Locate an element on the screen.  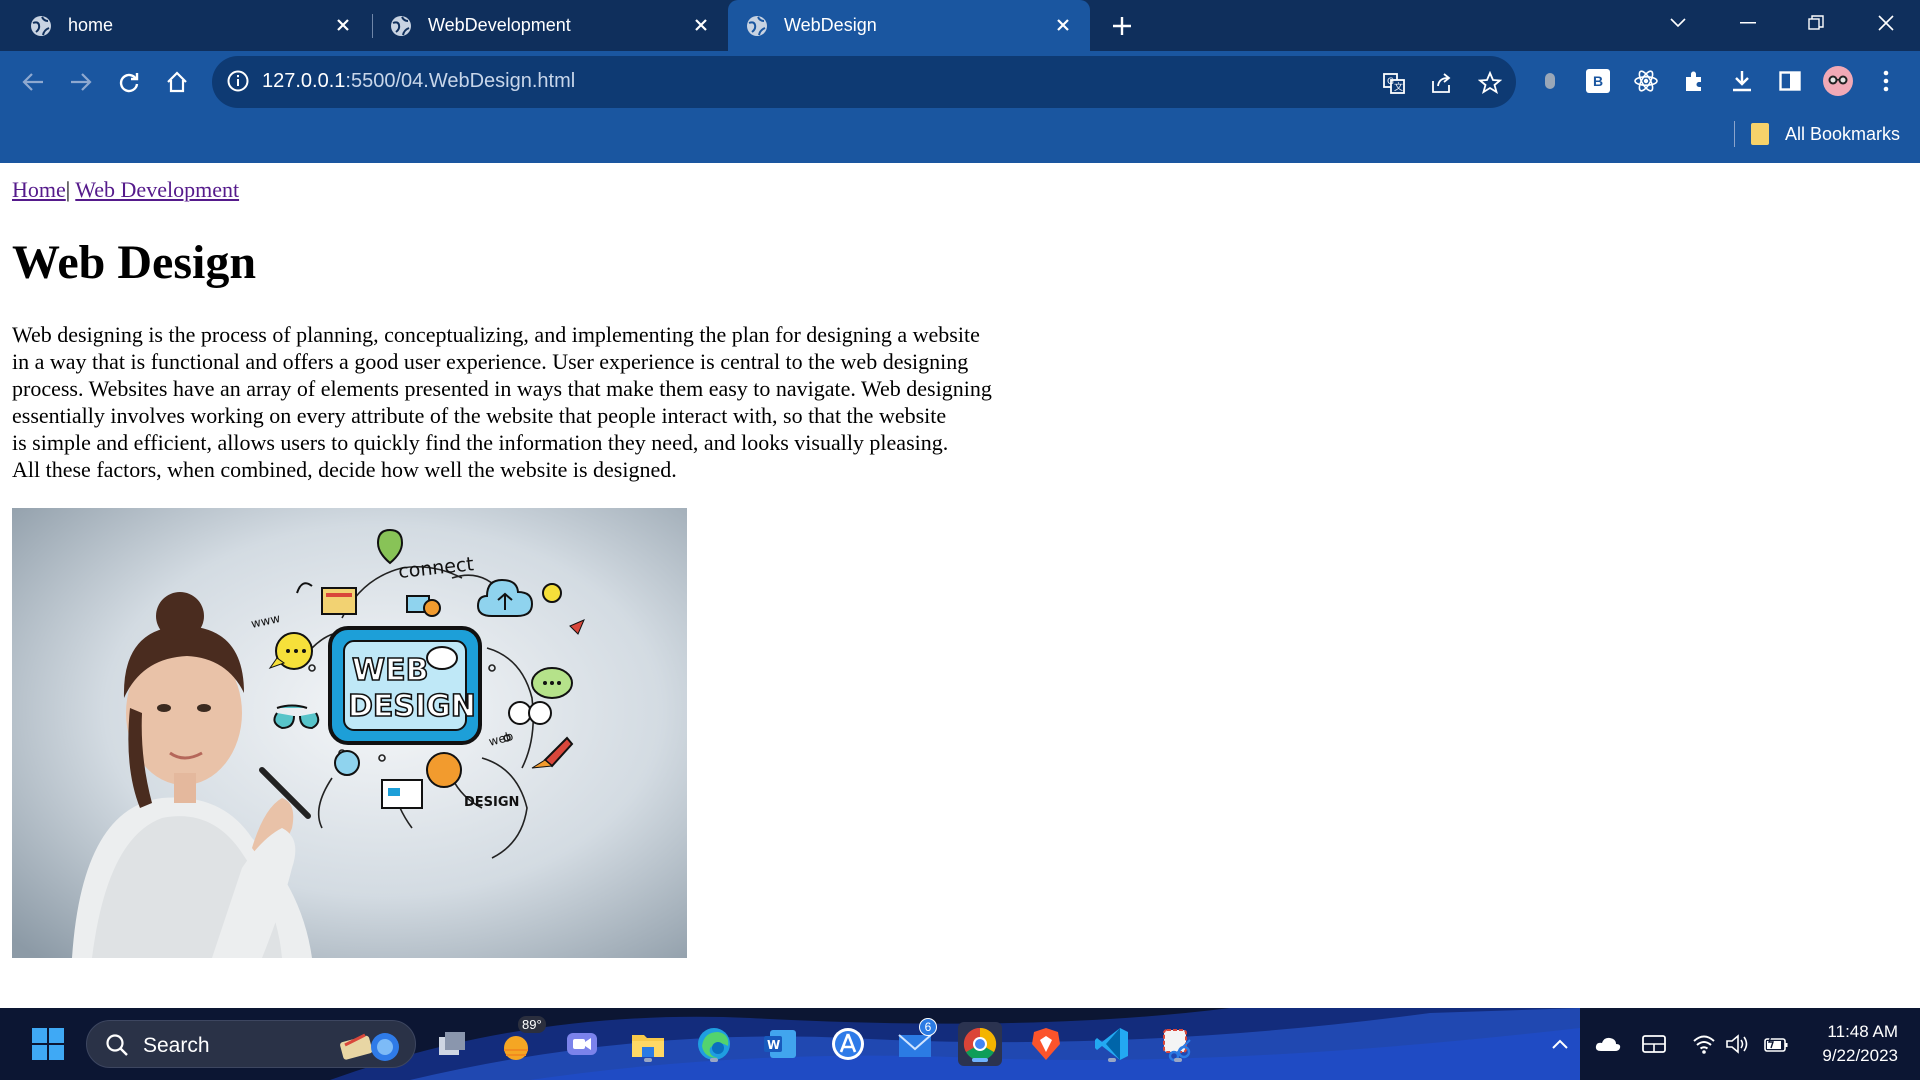
display-switch-icon is located at coordinates (1654, 1044).